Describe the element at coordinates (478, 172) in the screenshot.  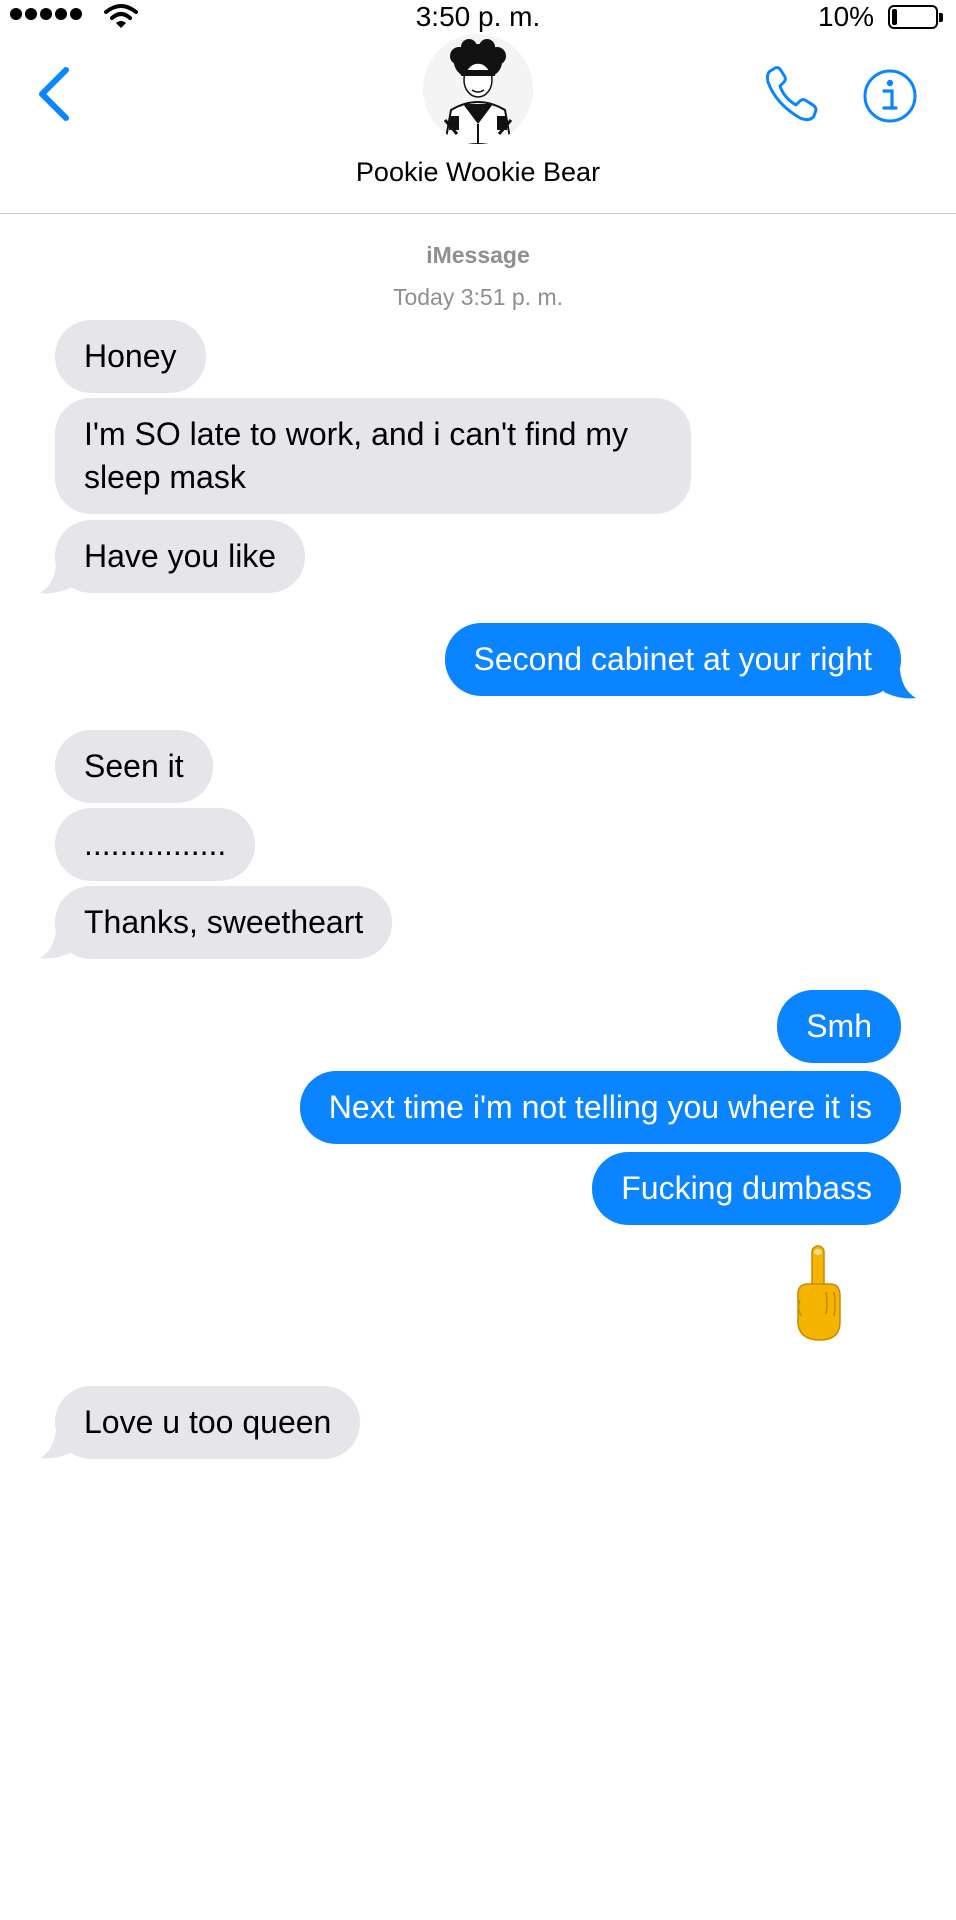
I see `contact-name: Pookie Wookie Bear` at that location.